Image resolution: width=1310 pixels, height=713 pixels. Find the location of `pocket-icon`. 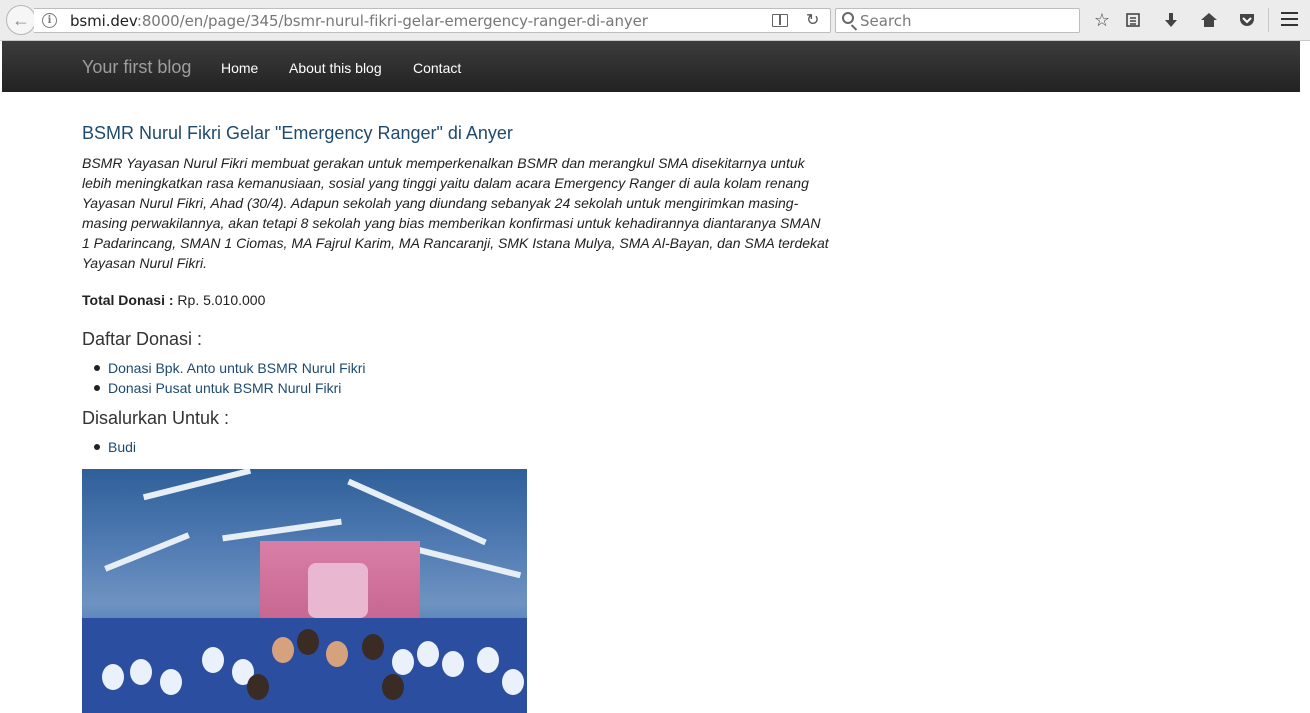

pocket-icon is located at coordinates (1247, 20).